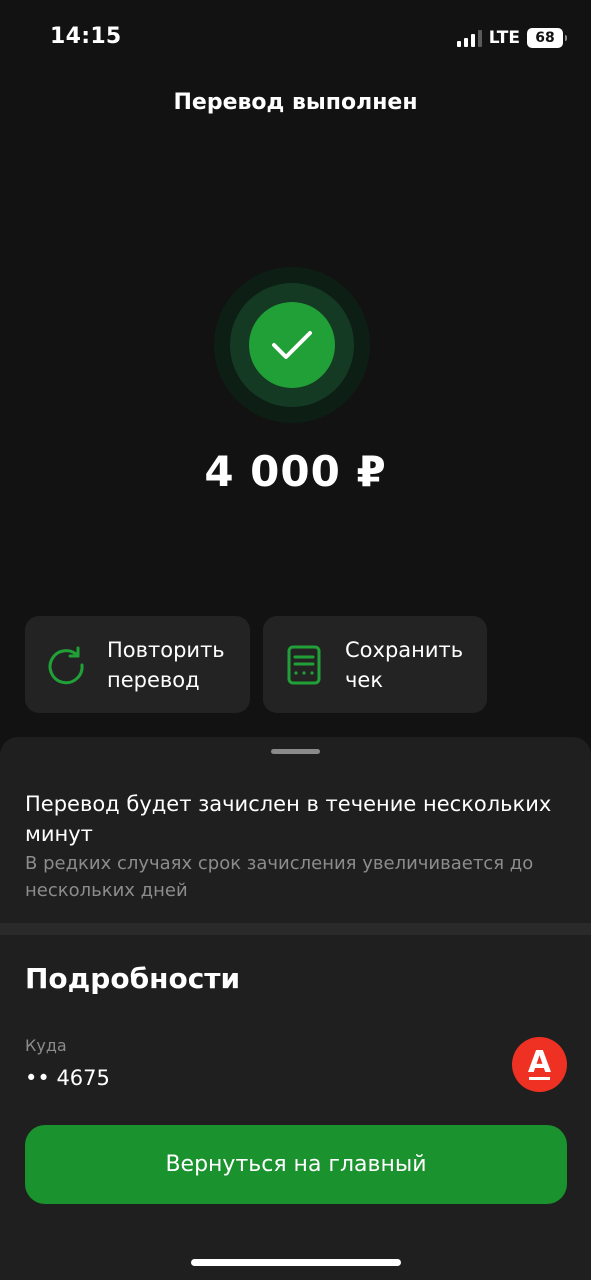 The height and width of the screenshot is (1280, 591). I want to click on home-indicator, so click(296, 1262).